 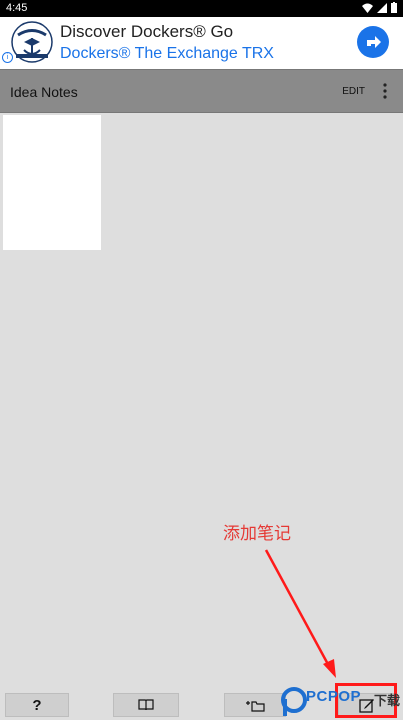 What do you see at coordinates (32, 42) in the screenshot?
I see `dockers-logo` at bounding box center [32, 42].